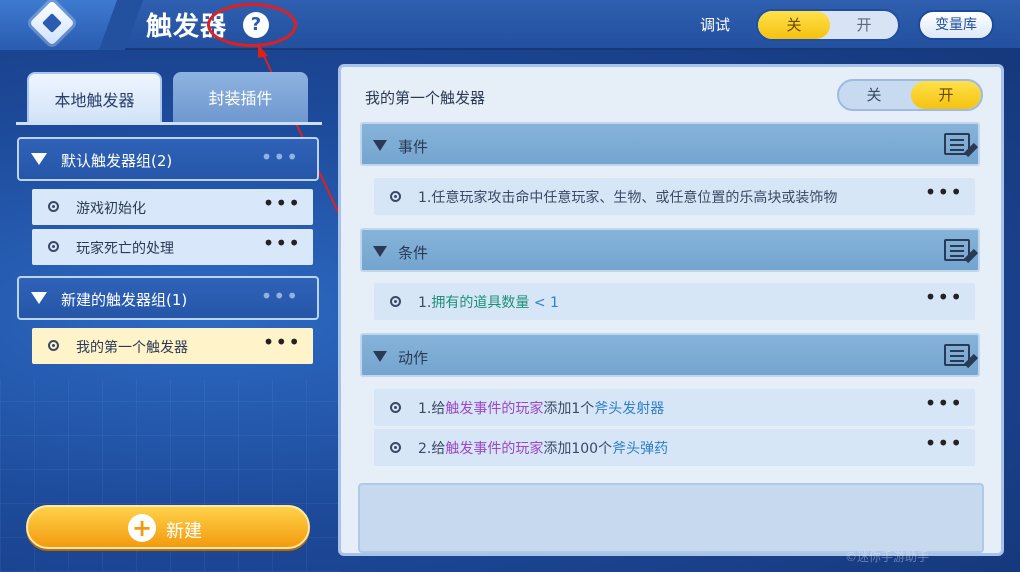 This screenshot has height=572, width=1020. What do you see at coordinates (480, 303) in the screenshot?
I see `condition-subject: 拥有的道具数量` at bounding box center [480, 303].